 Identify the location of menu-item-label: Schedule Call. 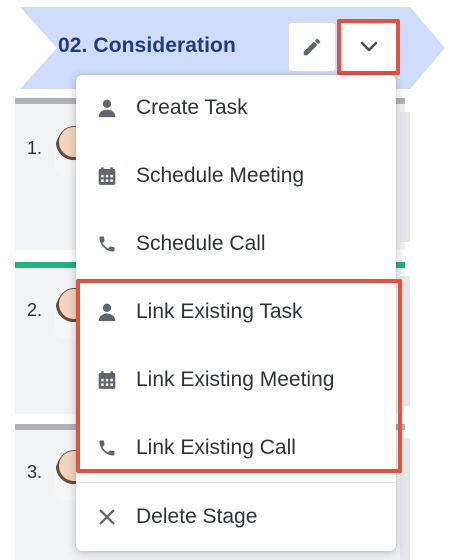
(201, 243).